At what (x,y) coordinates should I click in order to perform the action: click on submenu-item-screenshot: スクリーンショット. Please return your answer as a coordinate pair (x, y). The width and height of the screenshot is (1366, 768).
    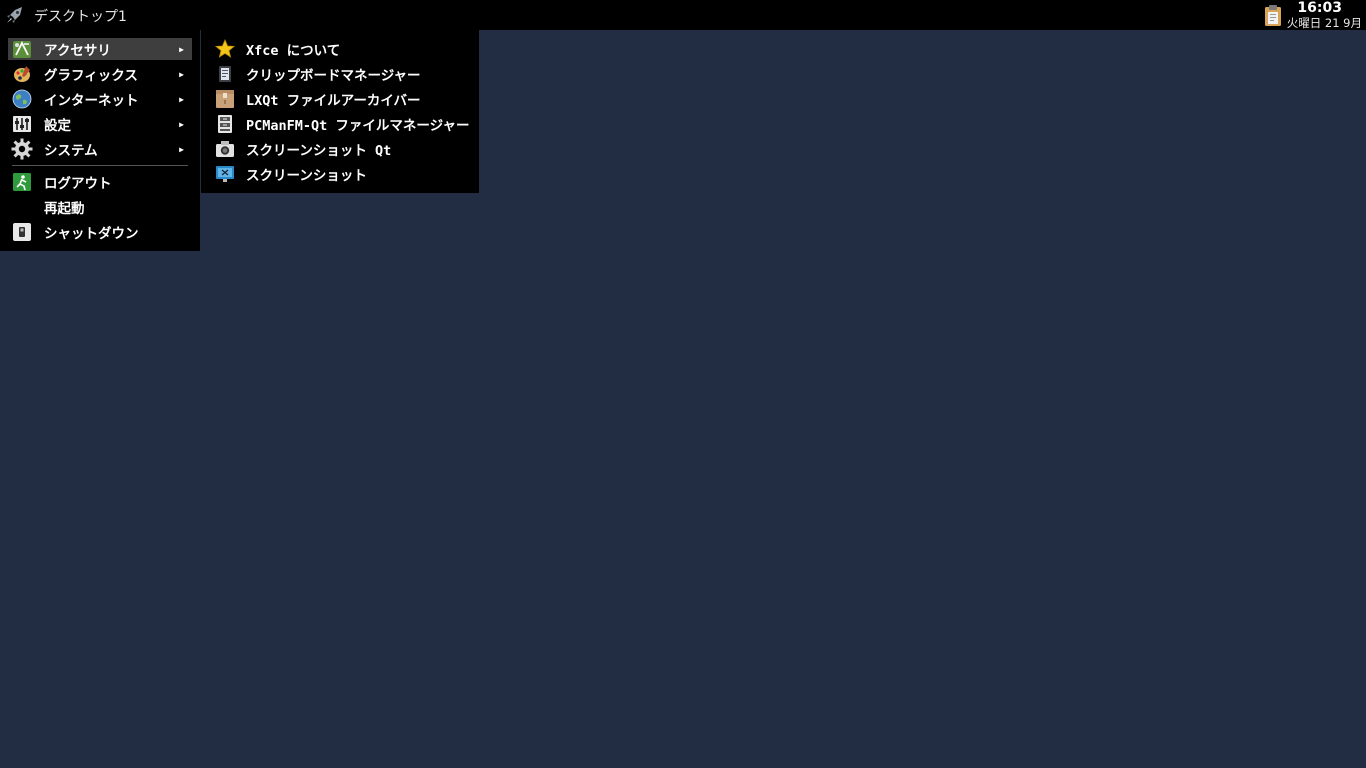
    Looking at the image, I should click on (342, 174).